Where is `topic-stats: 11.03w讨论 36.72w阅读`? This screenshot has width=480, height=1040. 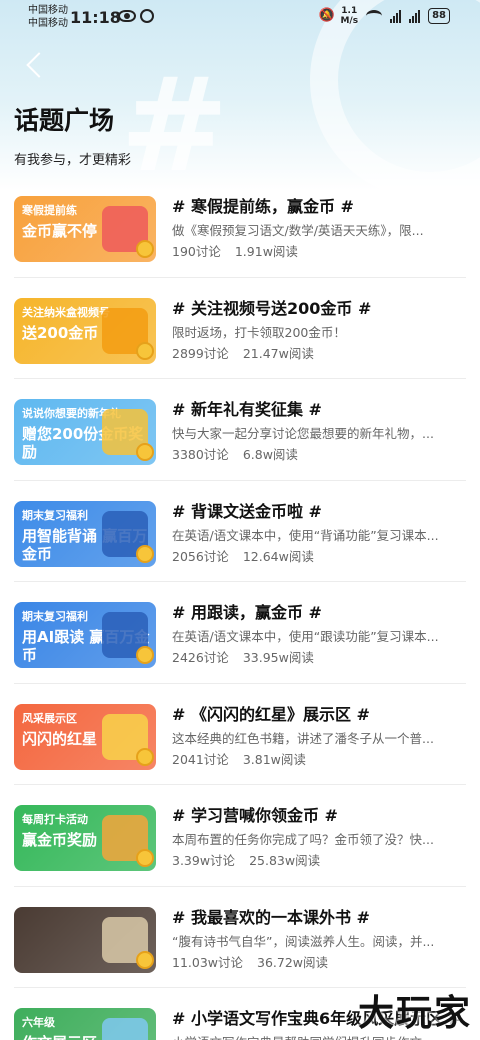
topic-stats: 11.03w讨论 36.72w阅读 is located at coordinates (320, 963).